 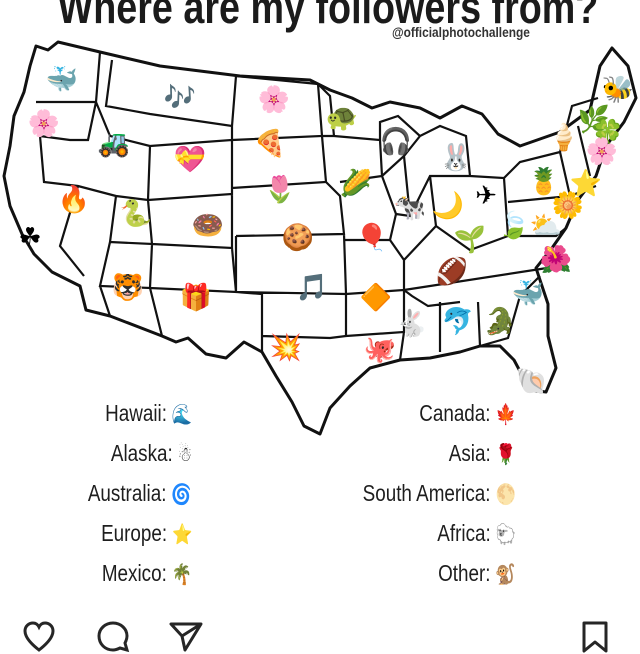 I want to click on legend-label: Asia:, so click(x=469, y=453).